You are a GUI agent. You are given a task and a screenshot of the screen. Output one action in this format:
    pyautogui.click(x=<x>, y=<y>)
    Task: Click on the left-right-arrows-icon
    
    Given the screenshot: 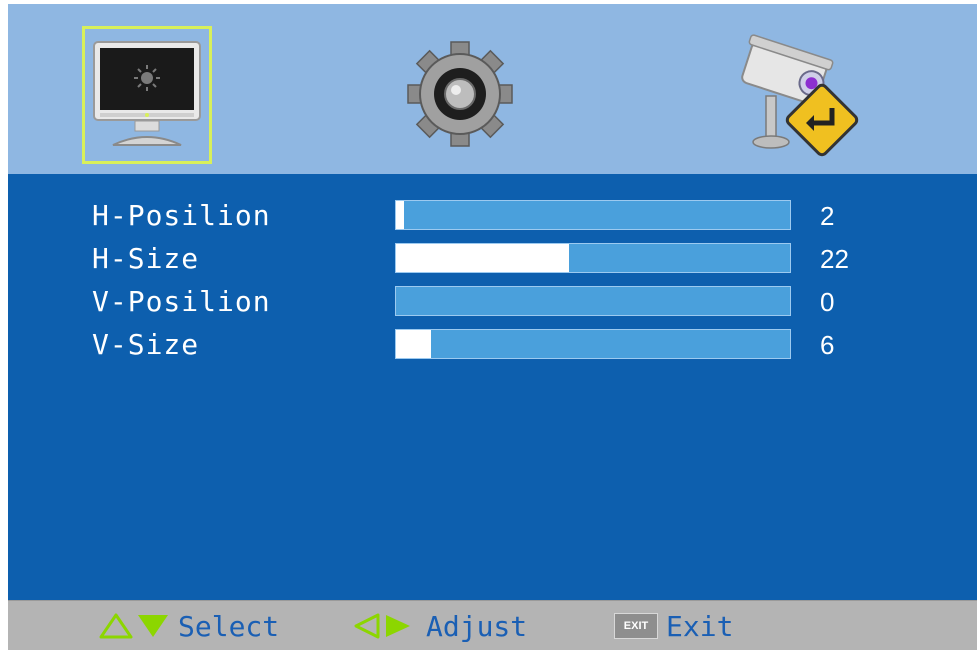 What is the action you would take?
    pyautogui.click(x=382, y=626)
    